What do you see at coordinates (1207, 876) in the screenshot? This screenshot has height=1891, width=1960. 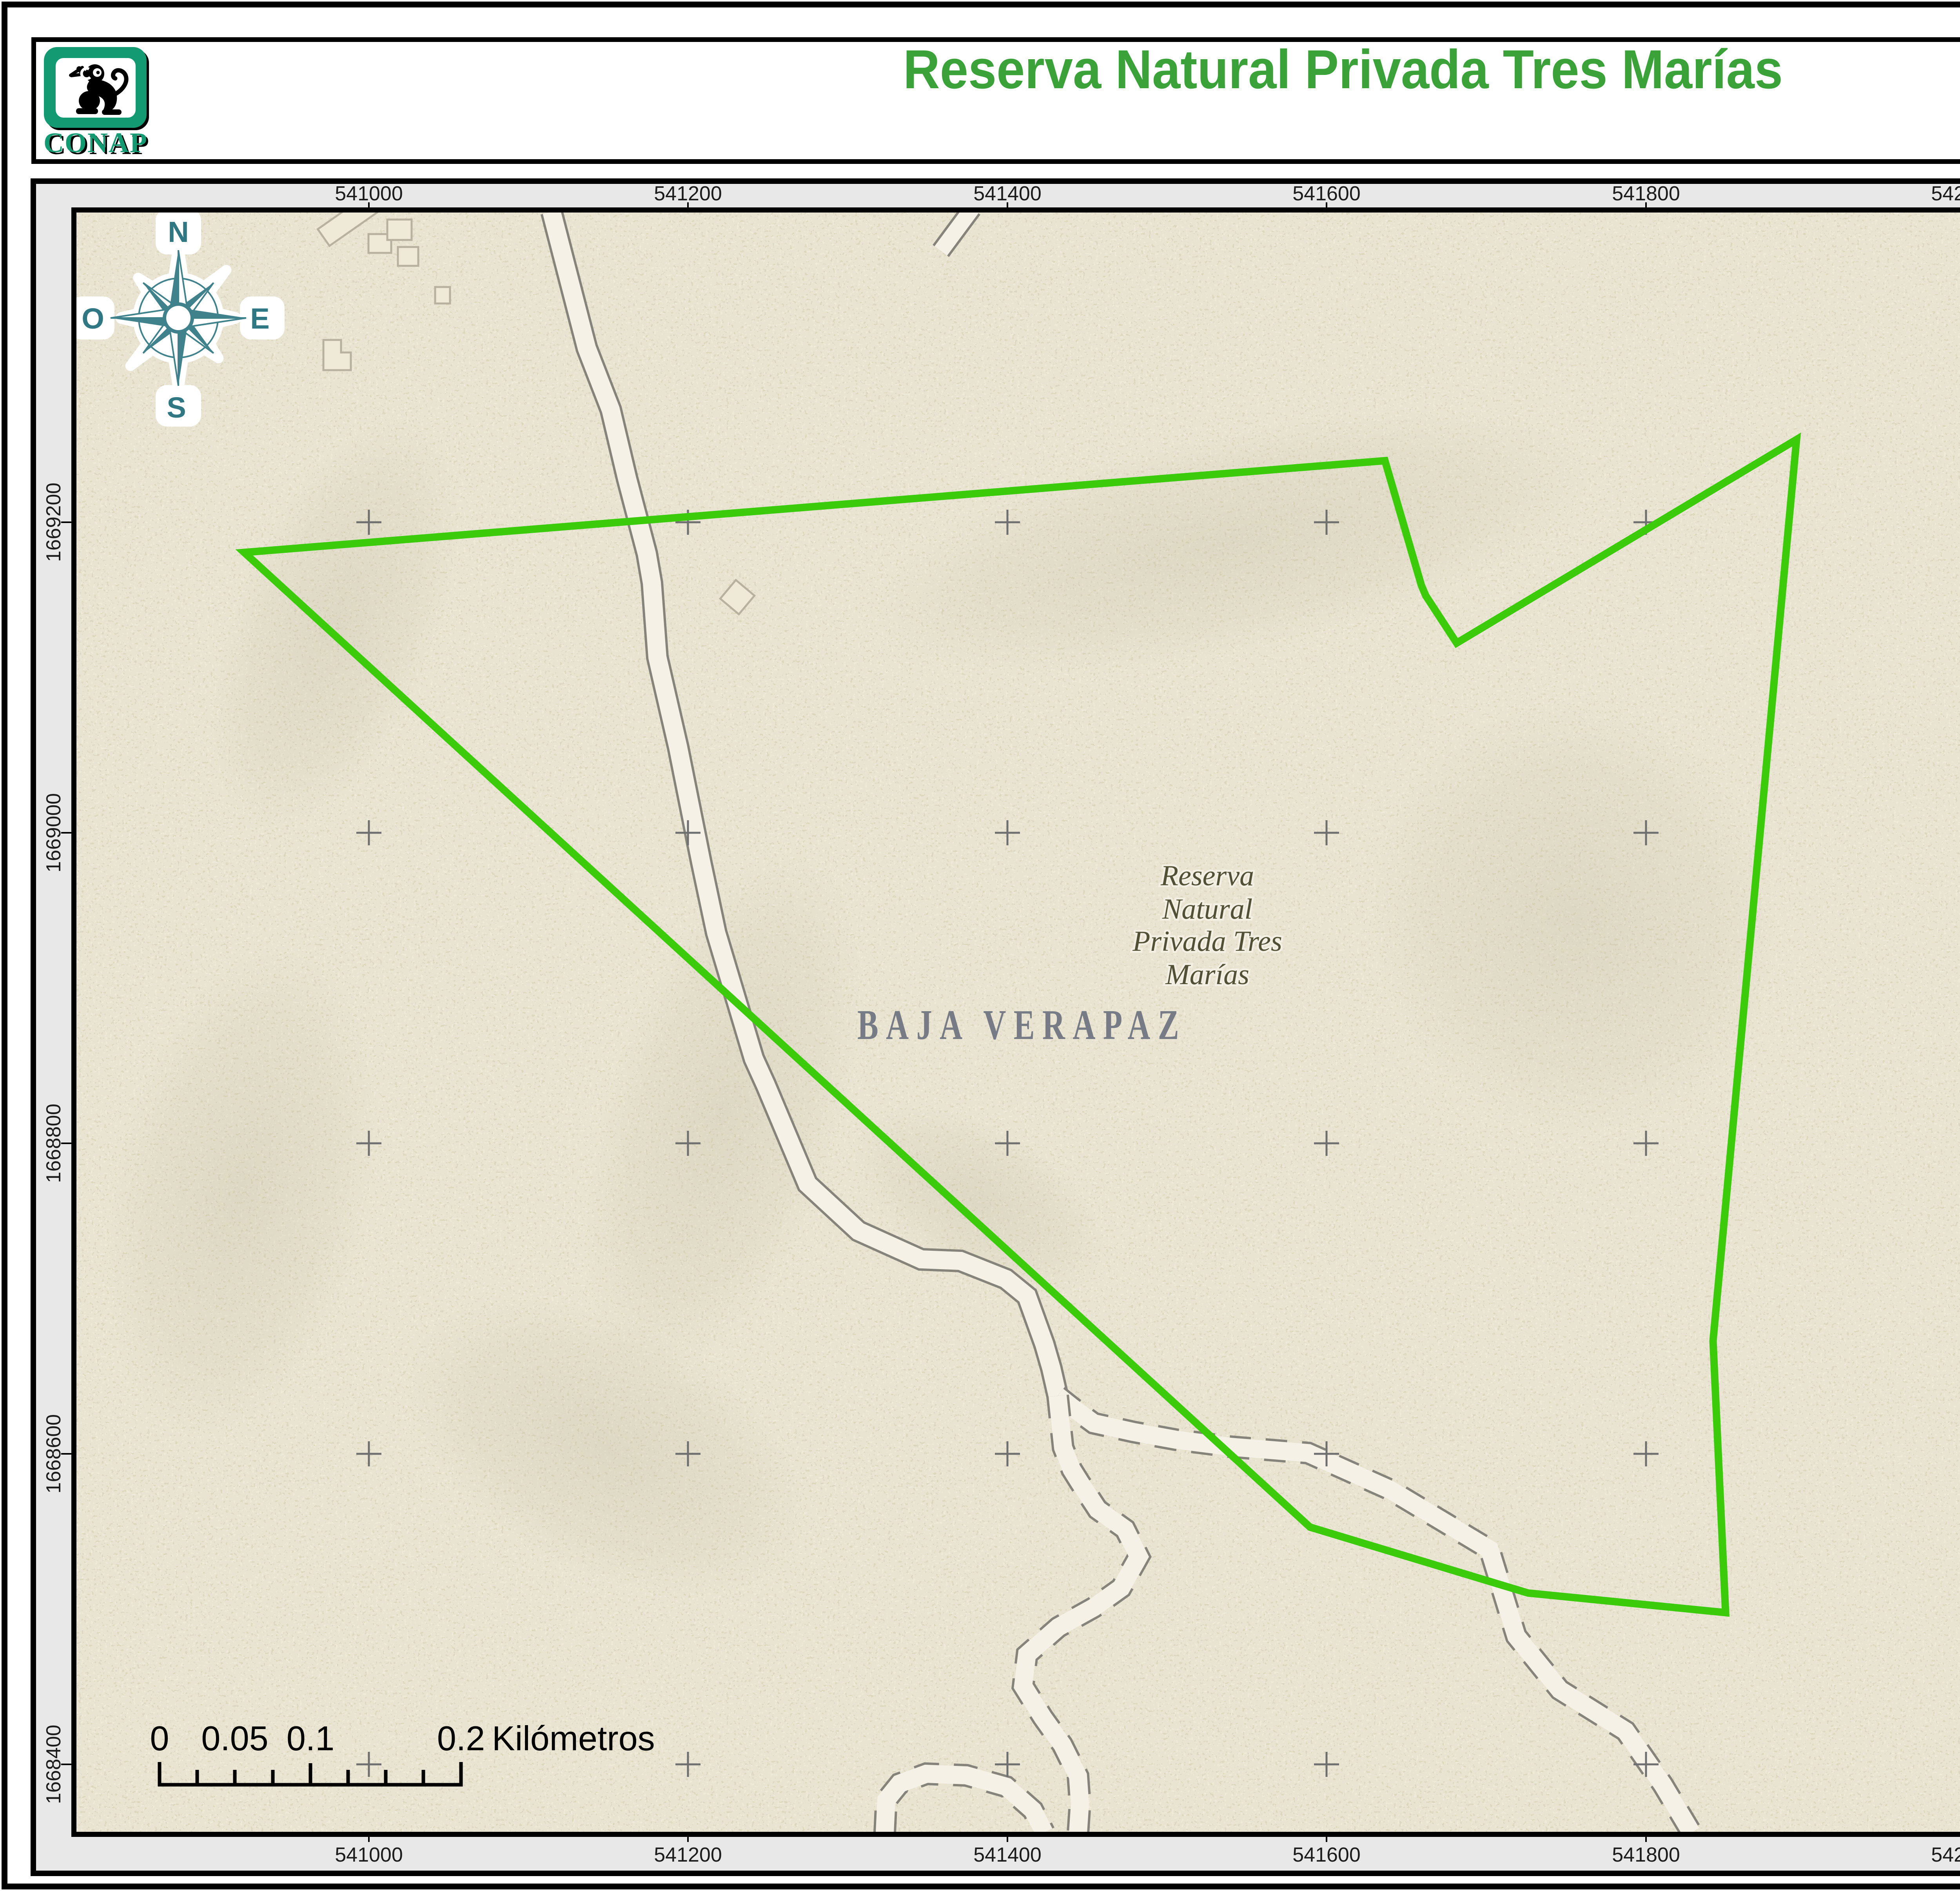 I see `svg-text: Reserva` at bounding box center [1207, 876].